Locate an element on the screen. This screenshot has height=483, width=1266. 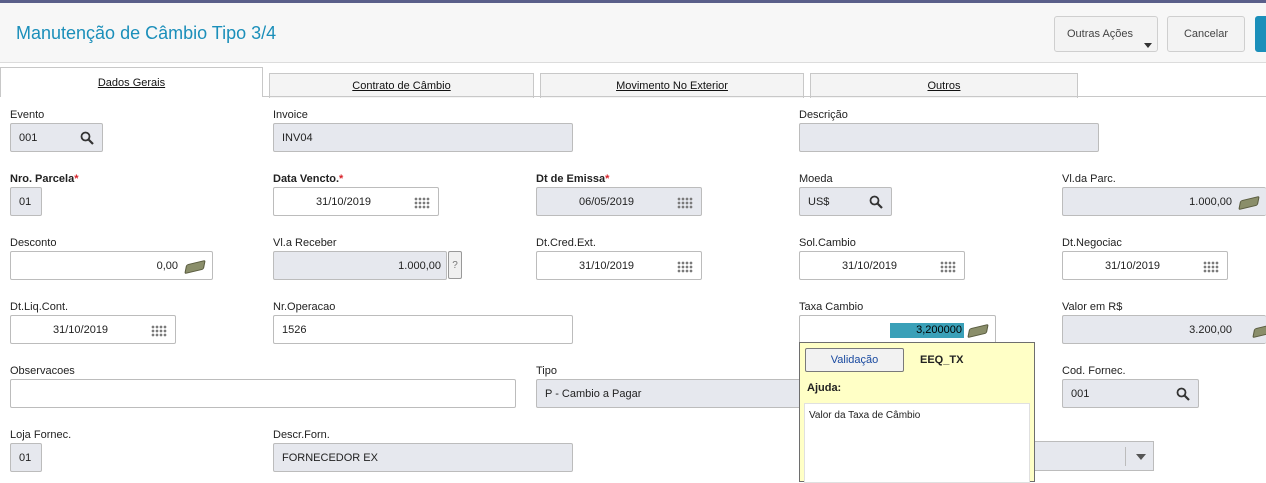
vl-parc-field: 1.000,00 is located at coordinates (1164, 201).